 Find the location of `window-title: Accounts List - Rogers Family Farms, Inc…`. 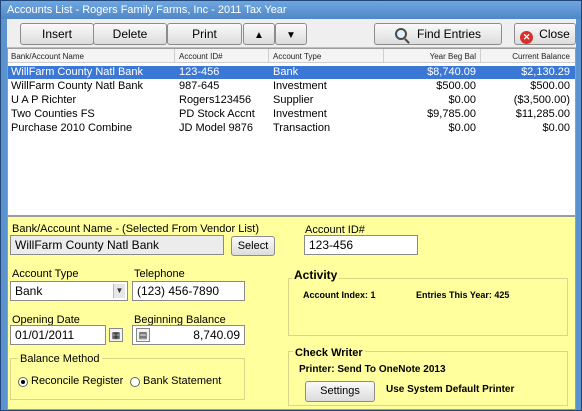

window-title: Accounts List - Rogers Family Farms, Inc… is located at coordinates (291, 10).